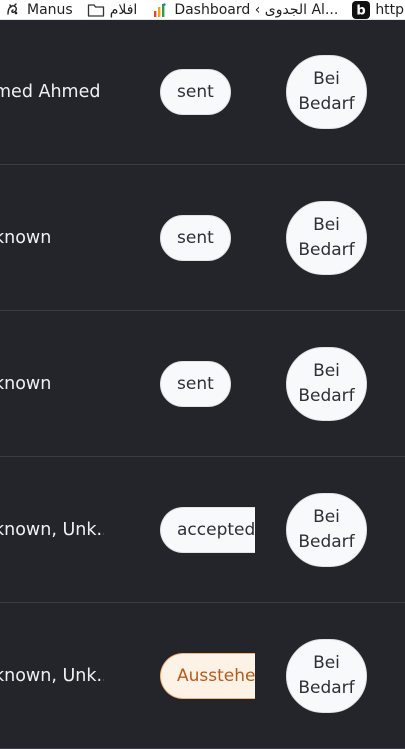 This screenshot has height=749, width=405. What do you see at coordinates (123, 9) in the screenshot?
I see `bookmark-label: افلام` at bounding box center [123, 9].